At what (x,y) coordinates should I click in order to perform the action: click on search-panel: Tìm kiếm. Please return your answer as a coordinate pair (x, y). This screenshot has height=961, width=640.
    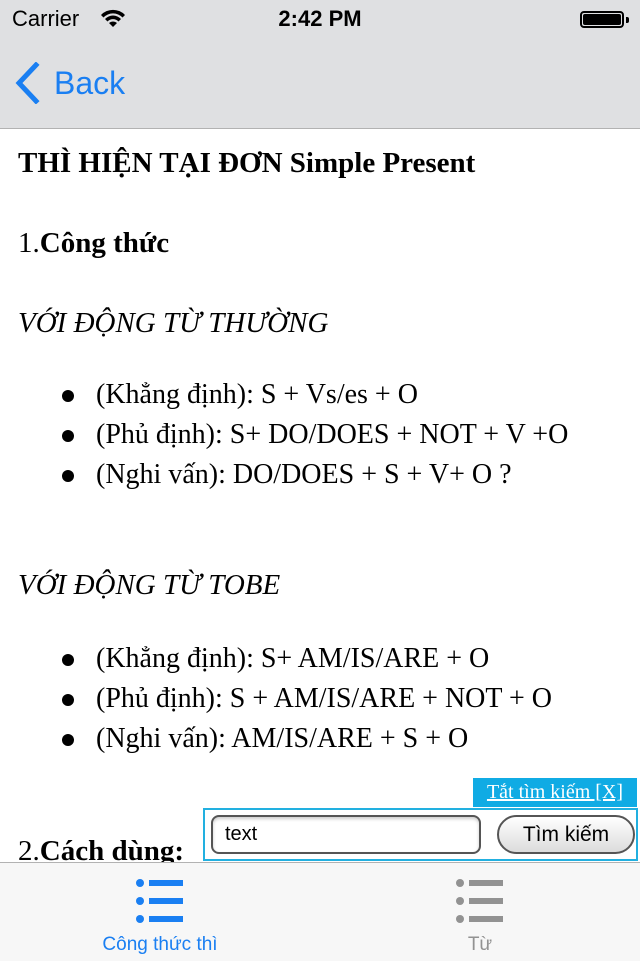
    Looking at the image, I should click on (420, 834).